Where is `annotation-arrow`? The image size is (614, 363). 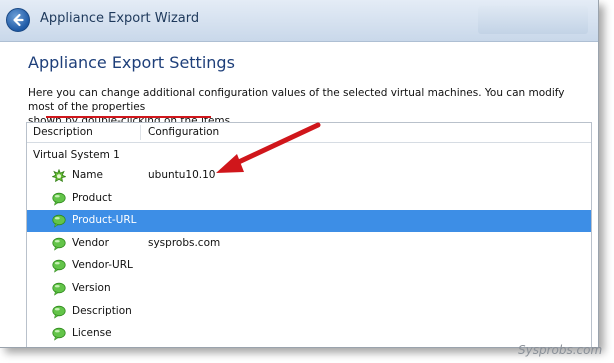
annotation-arrow is located at coordinates (268, 147).